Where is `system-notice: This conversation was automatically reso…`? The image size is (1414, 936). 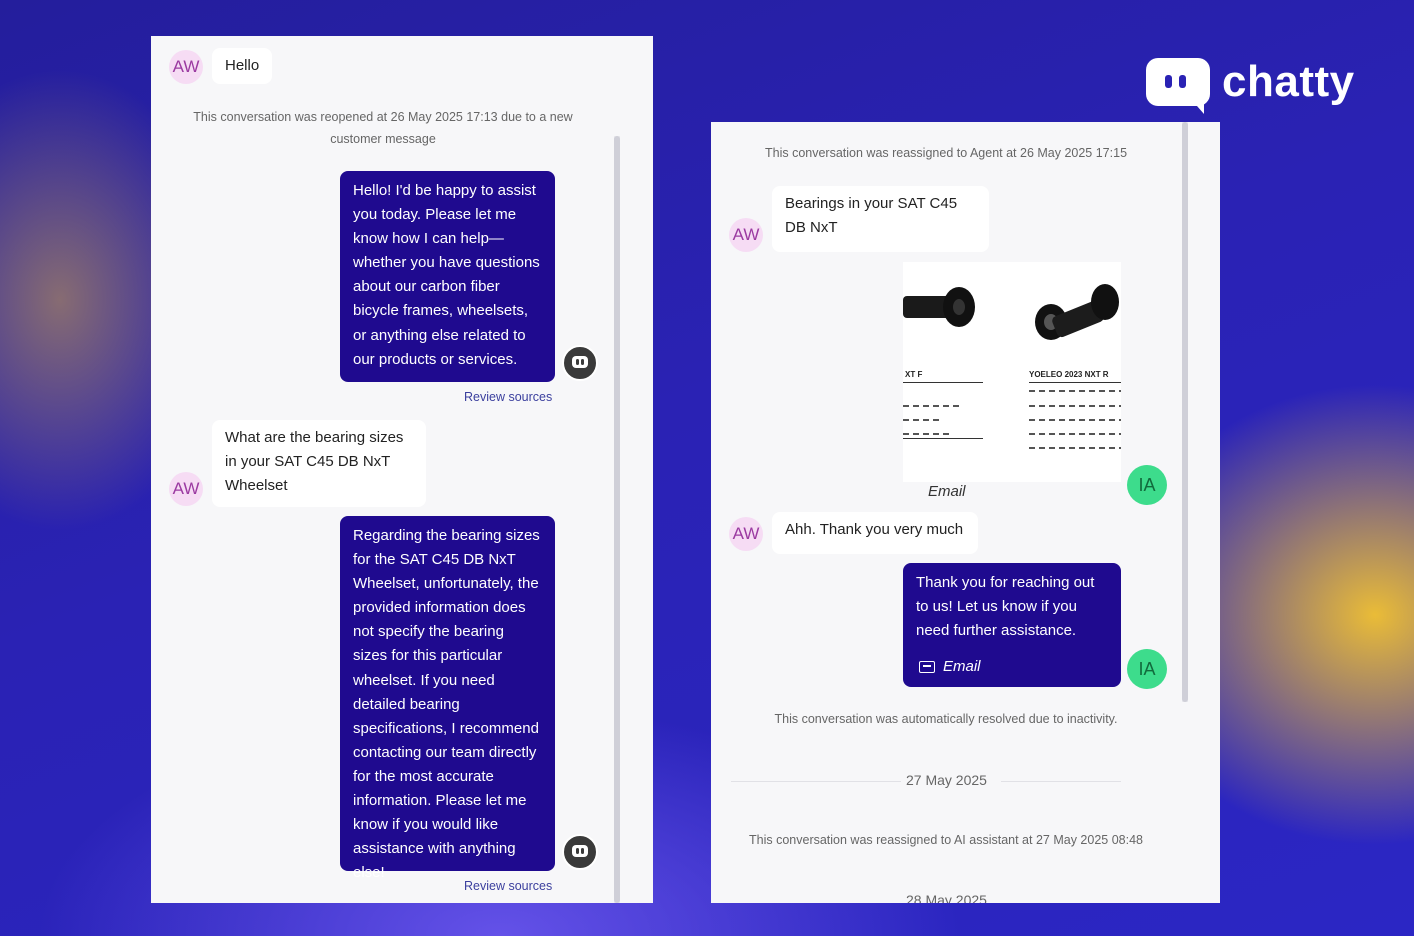 system-notice: This conversation was automatically reso… is located at coordinates (946, 719).